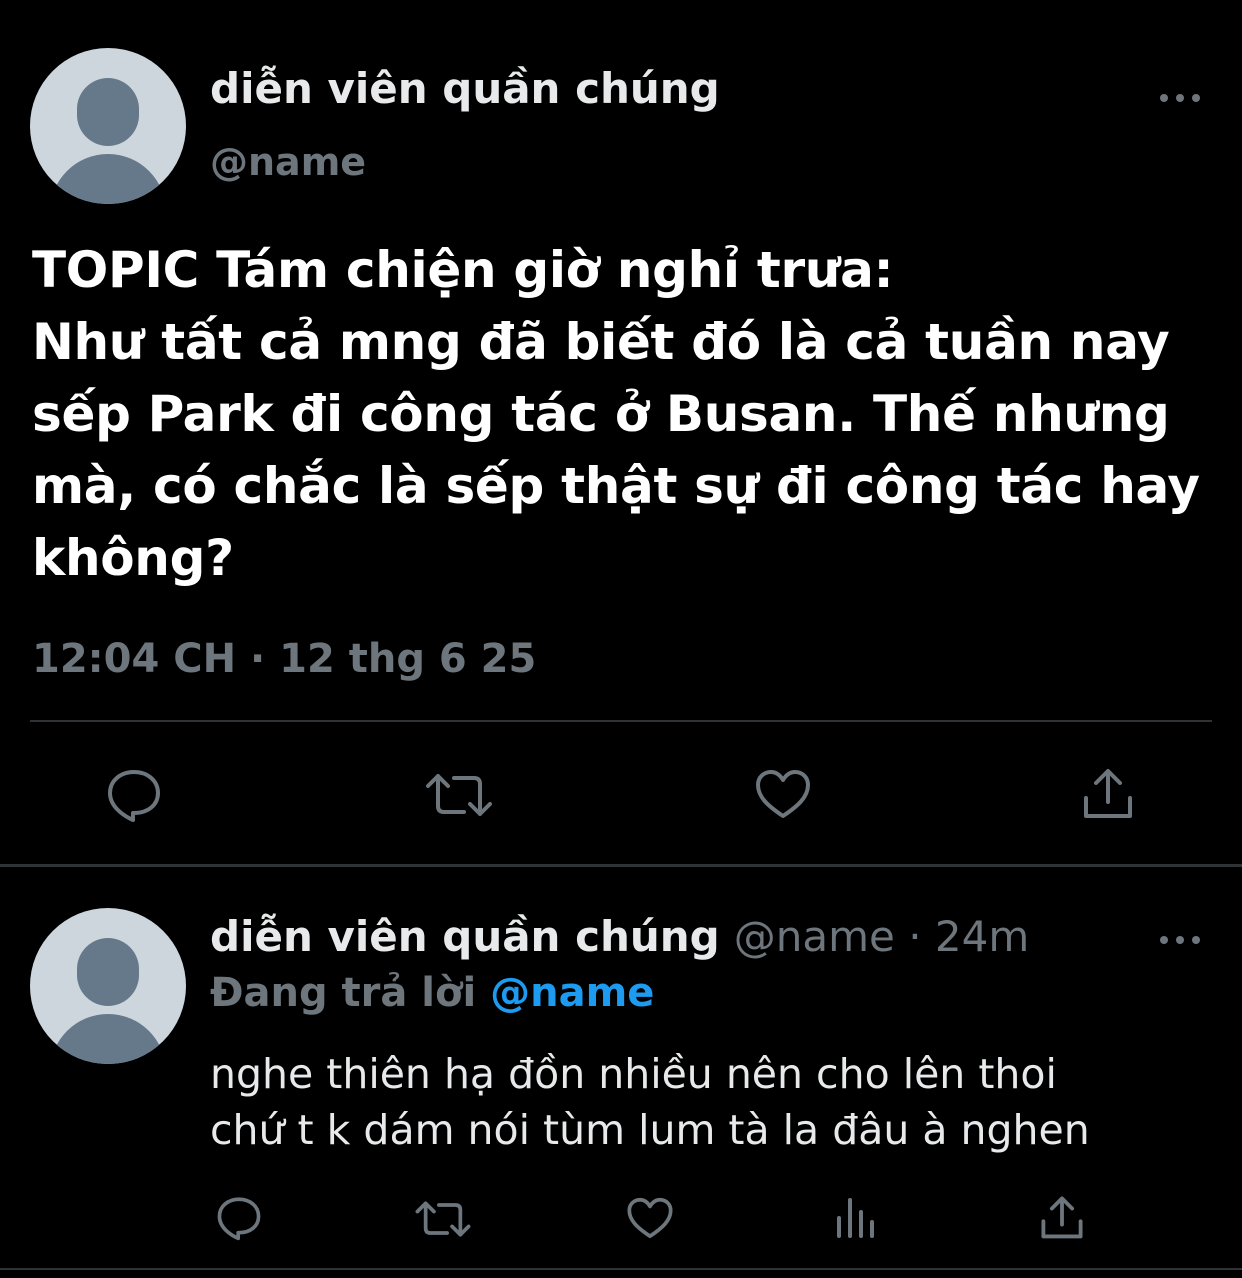 The image size is (1242, 1278). What do you see at coordinates (856, 1218) in the screenshot?
I see `analytics-icon` at bounding box center [856, 1218].